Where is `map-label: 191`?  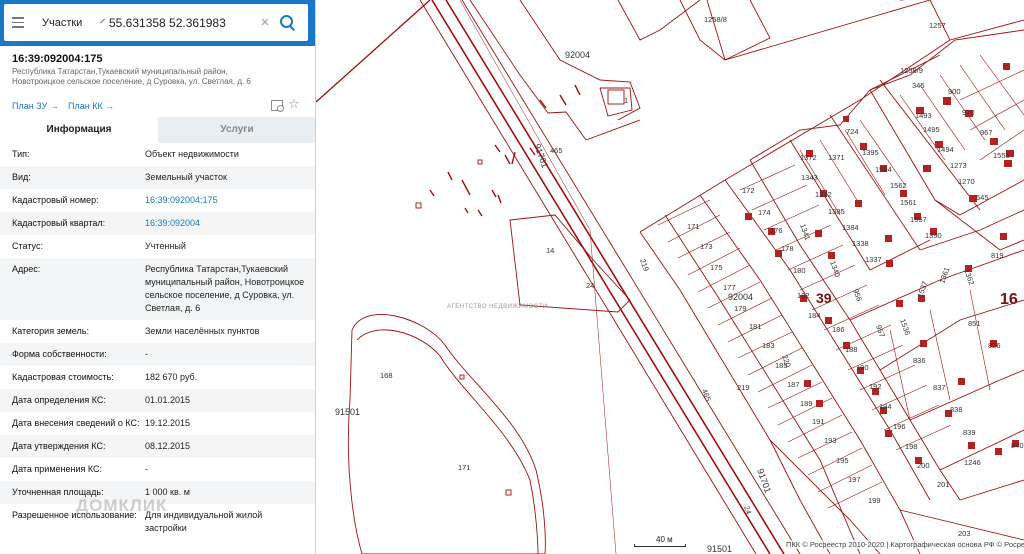
map-label: 191 is located at coordinates (818, 421).